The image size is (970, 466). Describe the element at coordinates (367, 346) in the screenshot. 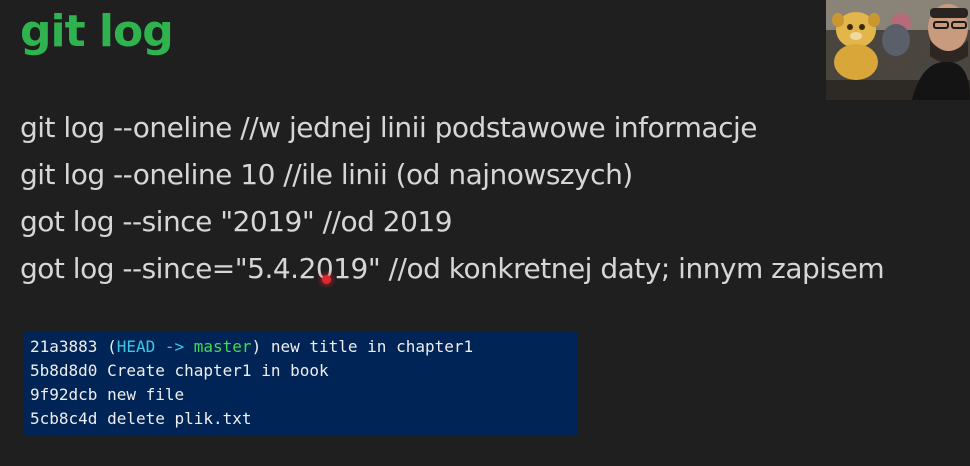

I see `commit-message: new title in chapter1` at that location.